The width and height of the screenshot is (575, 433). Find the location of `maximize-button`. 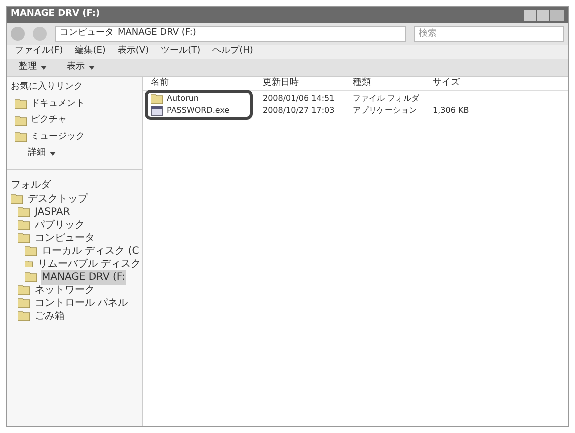

maximize-button is located at coordinates (543, 15).